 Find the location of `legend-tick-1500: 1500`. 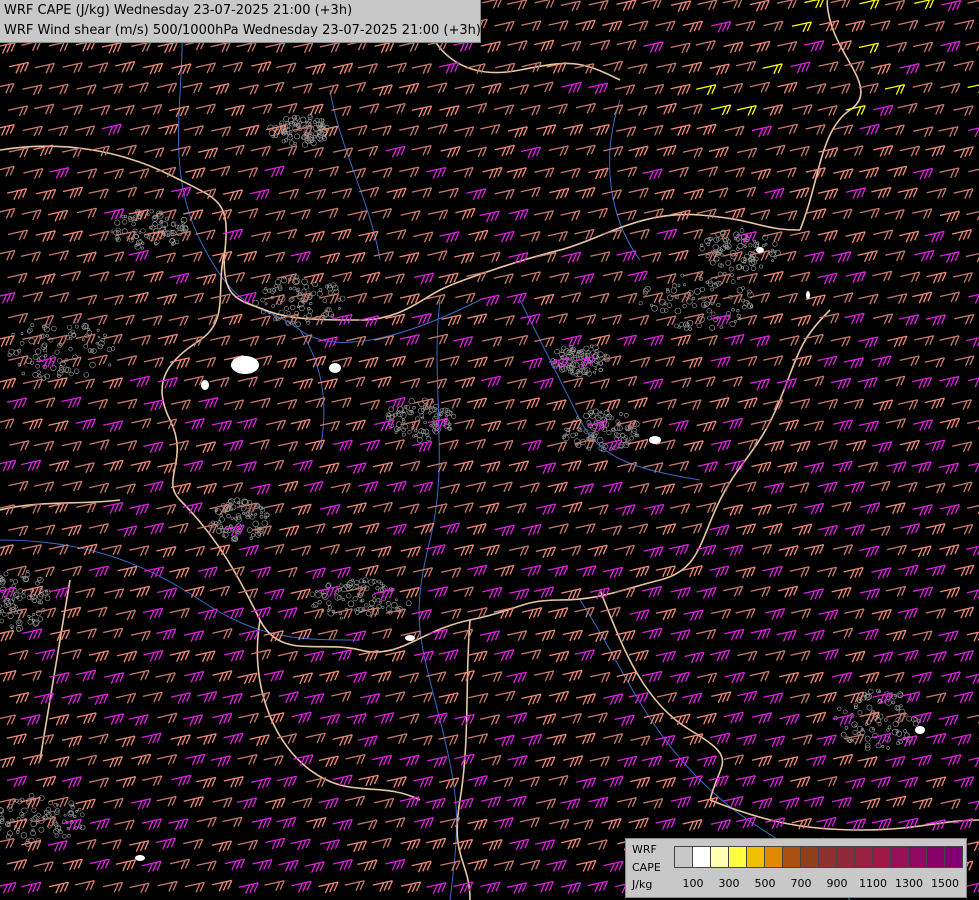

legend-tick-1500: 1500 is located at coordinates (945, 883).